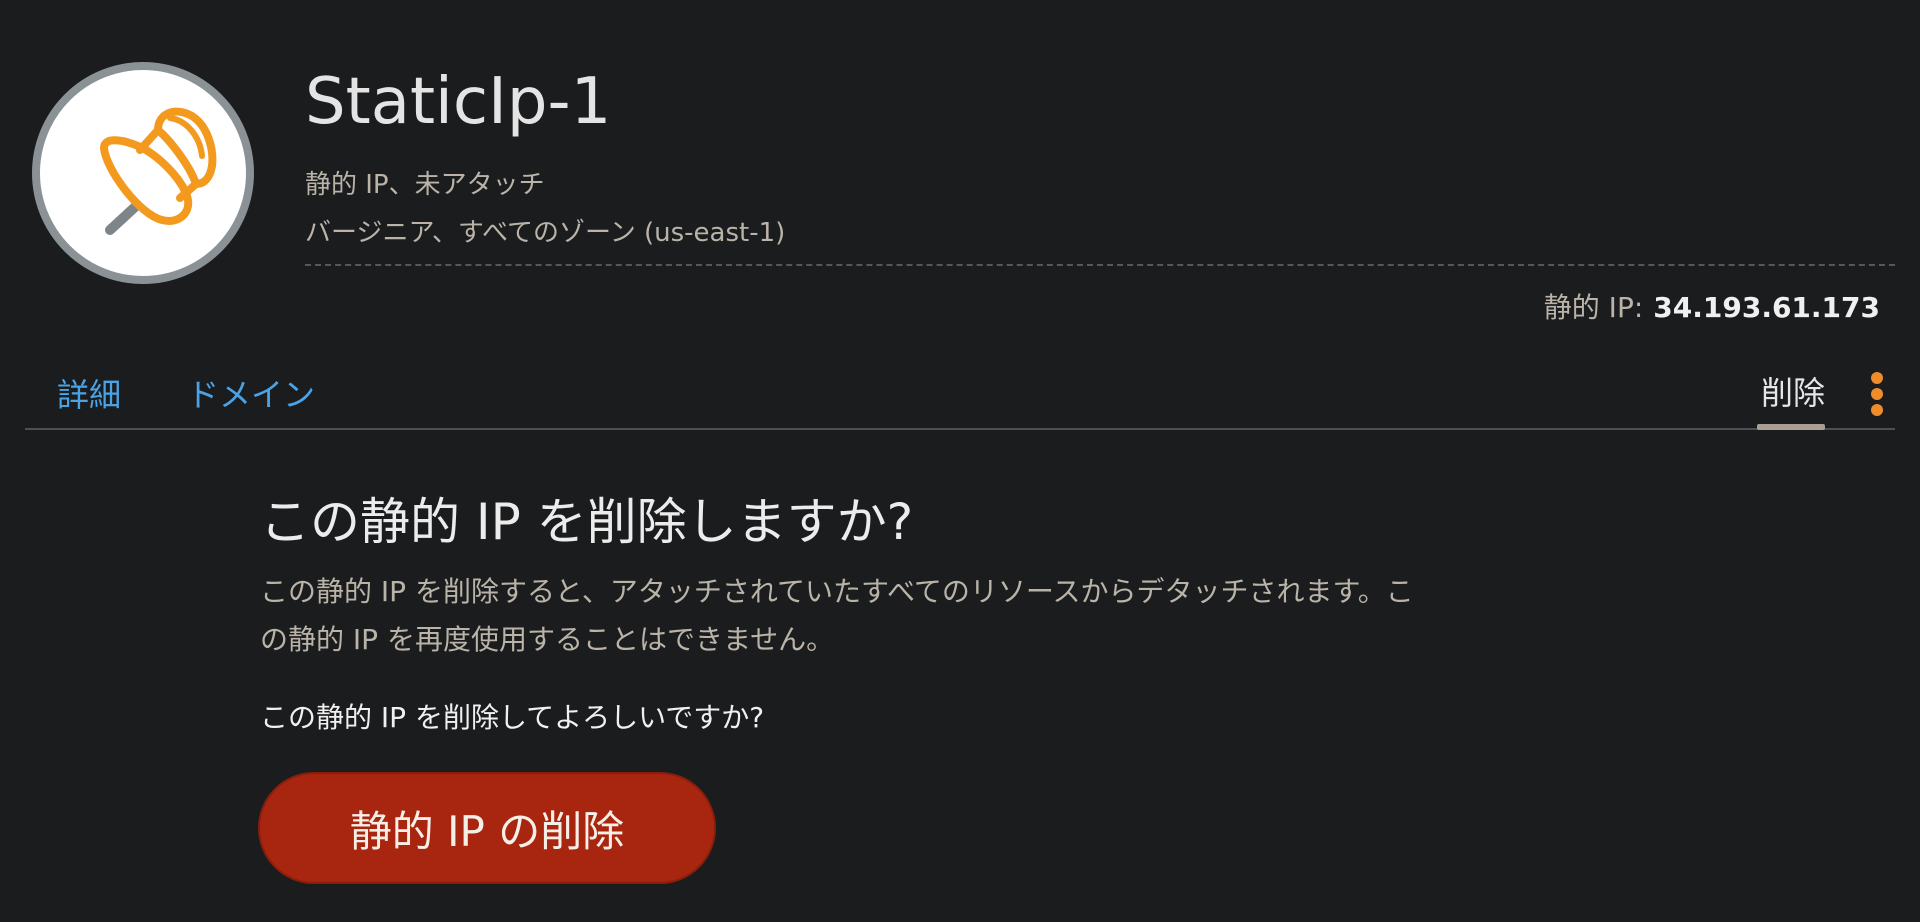 The height and width of the screenshot is (922, 1920). I want to click on more-options-button, so click(1877, 394).